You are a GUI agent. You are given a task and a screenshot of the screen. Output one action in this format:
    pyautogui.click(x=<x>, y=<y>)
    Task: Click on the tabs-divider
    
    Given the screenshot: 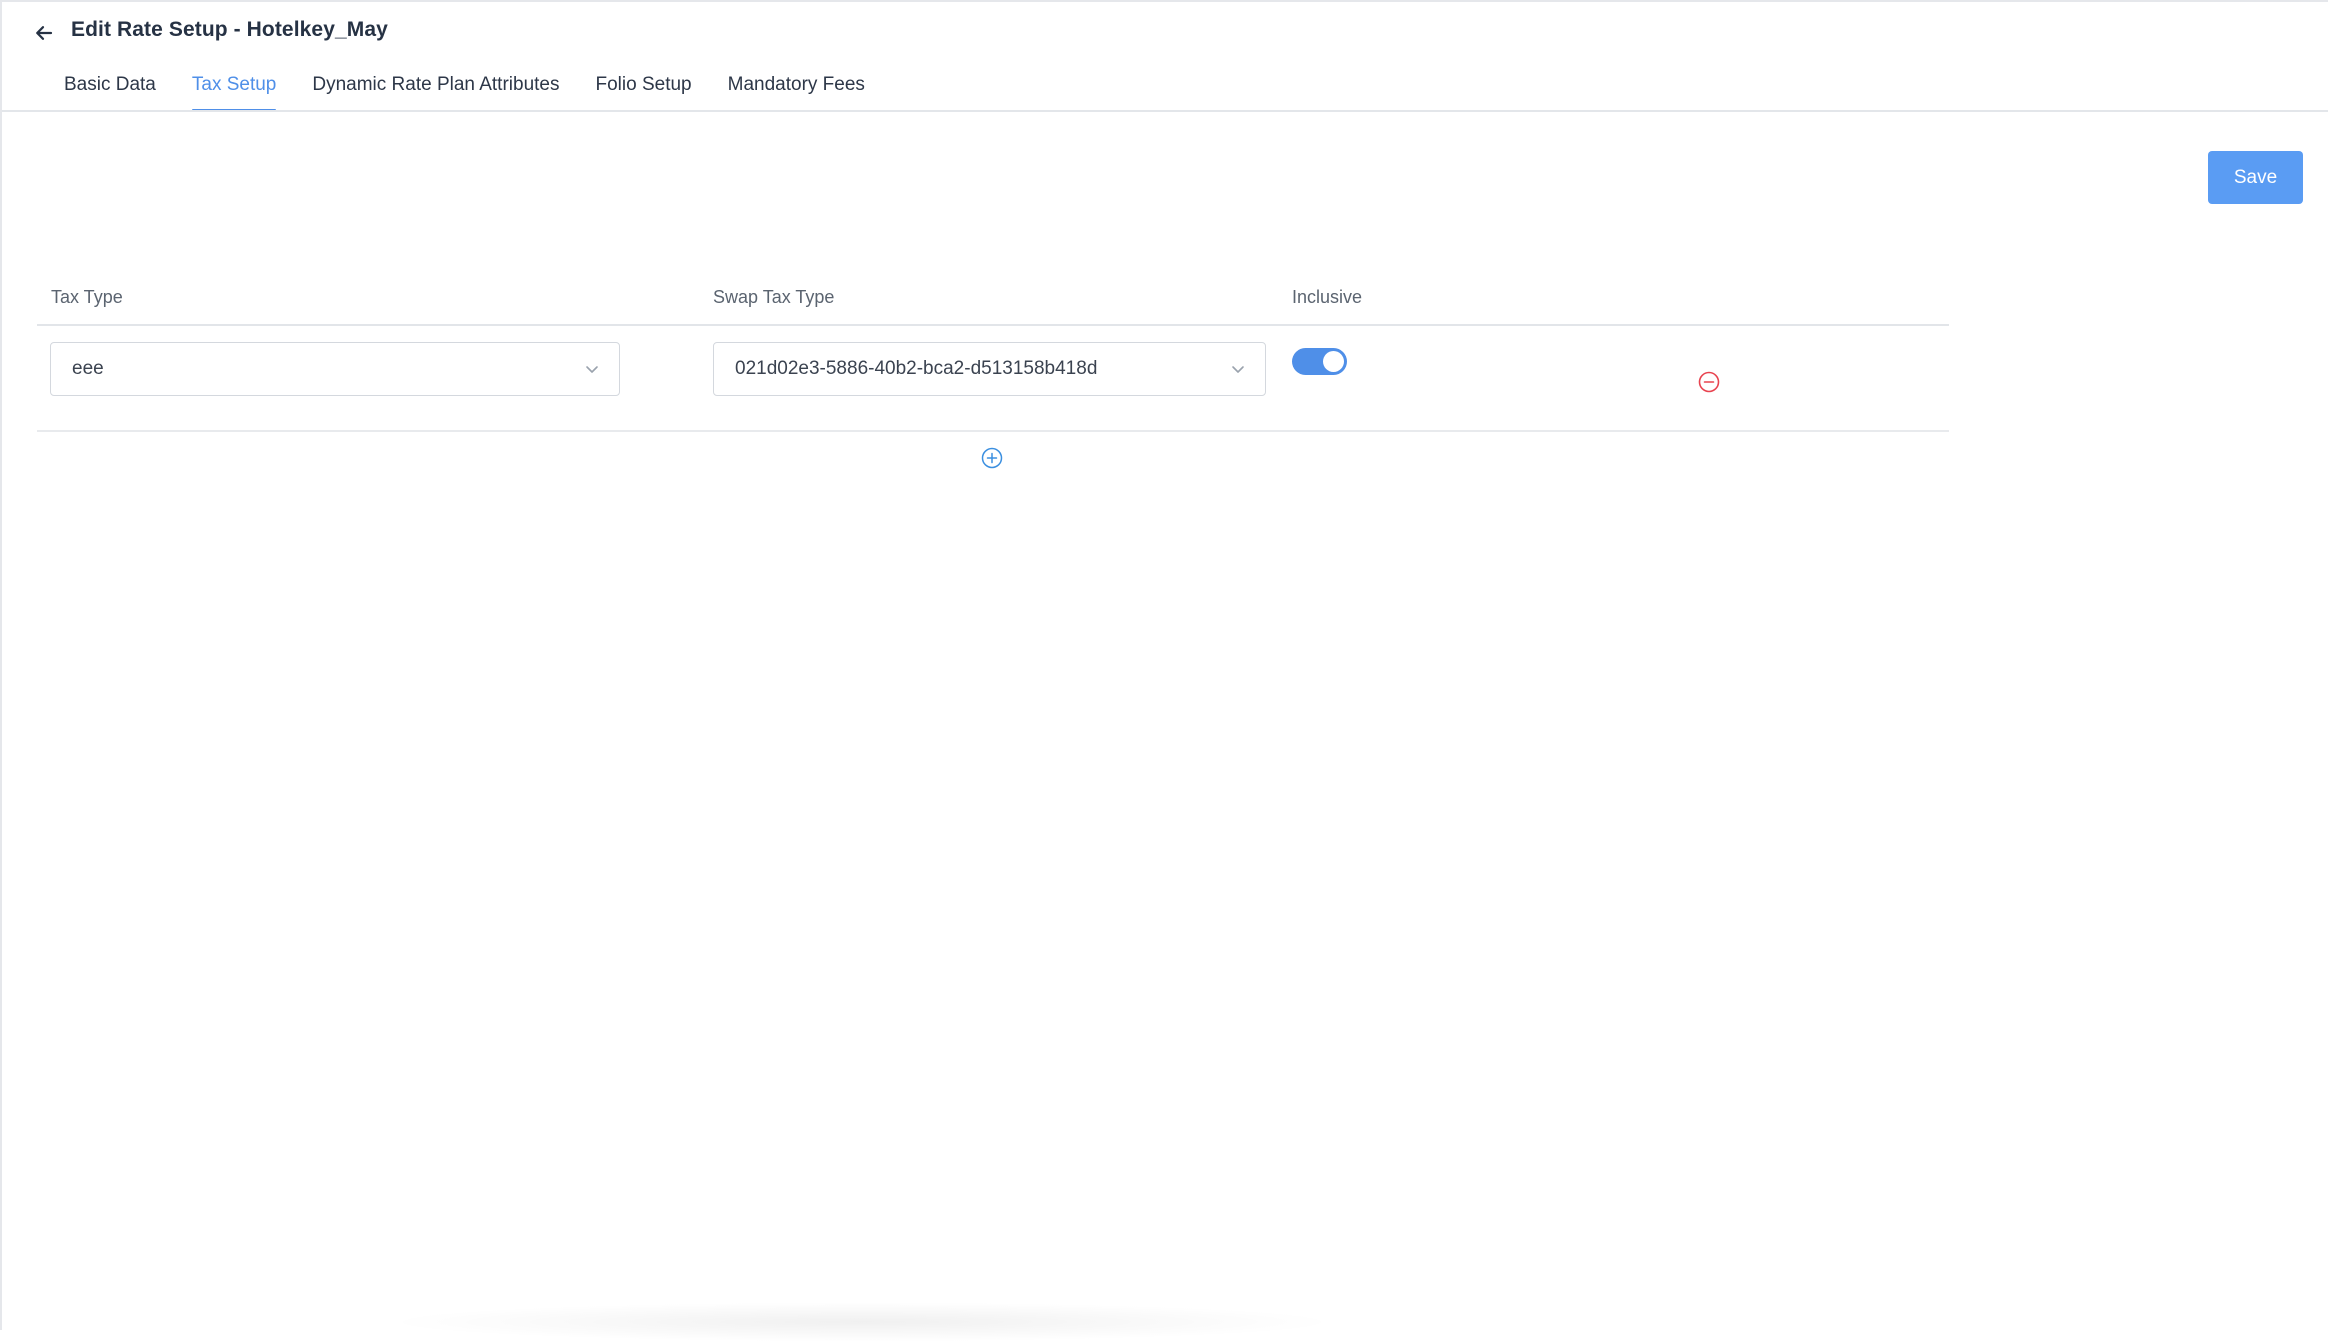 What is the action you would take?
    pyautogui.click(x=1165, y=111)
    